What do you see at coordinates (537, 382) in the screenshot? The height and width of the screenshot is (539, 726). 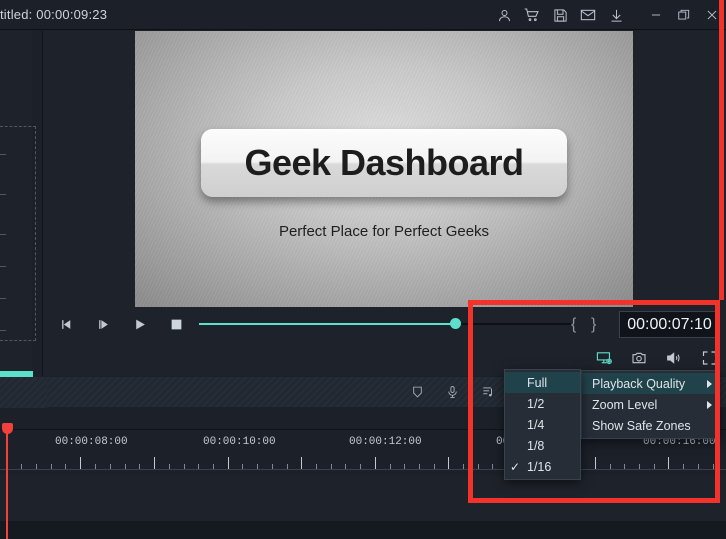 I see `submenu-item-label: Full` at bounding box center [537, 382].